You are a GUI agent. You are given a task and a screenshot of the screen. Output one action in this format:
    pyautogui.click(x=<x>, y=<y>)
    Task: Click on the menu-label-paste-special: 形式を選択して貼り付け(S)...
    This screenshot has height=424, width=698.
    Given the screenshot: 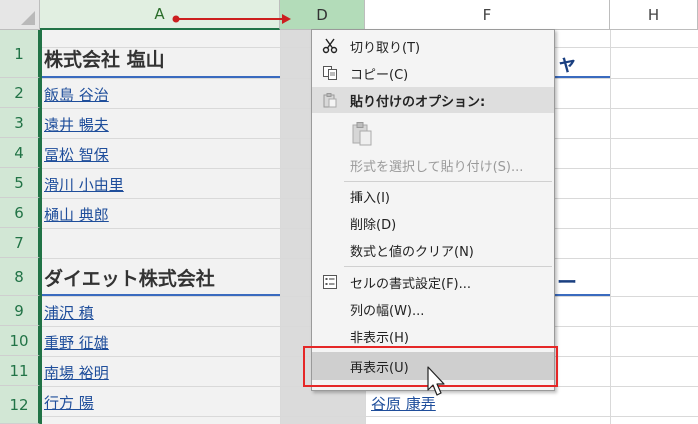 What is the action you would take?
    pyautogui.click(x=437, y=167)
    